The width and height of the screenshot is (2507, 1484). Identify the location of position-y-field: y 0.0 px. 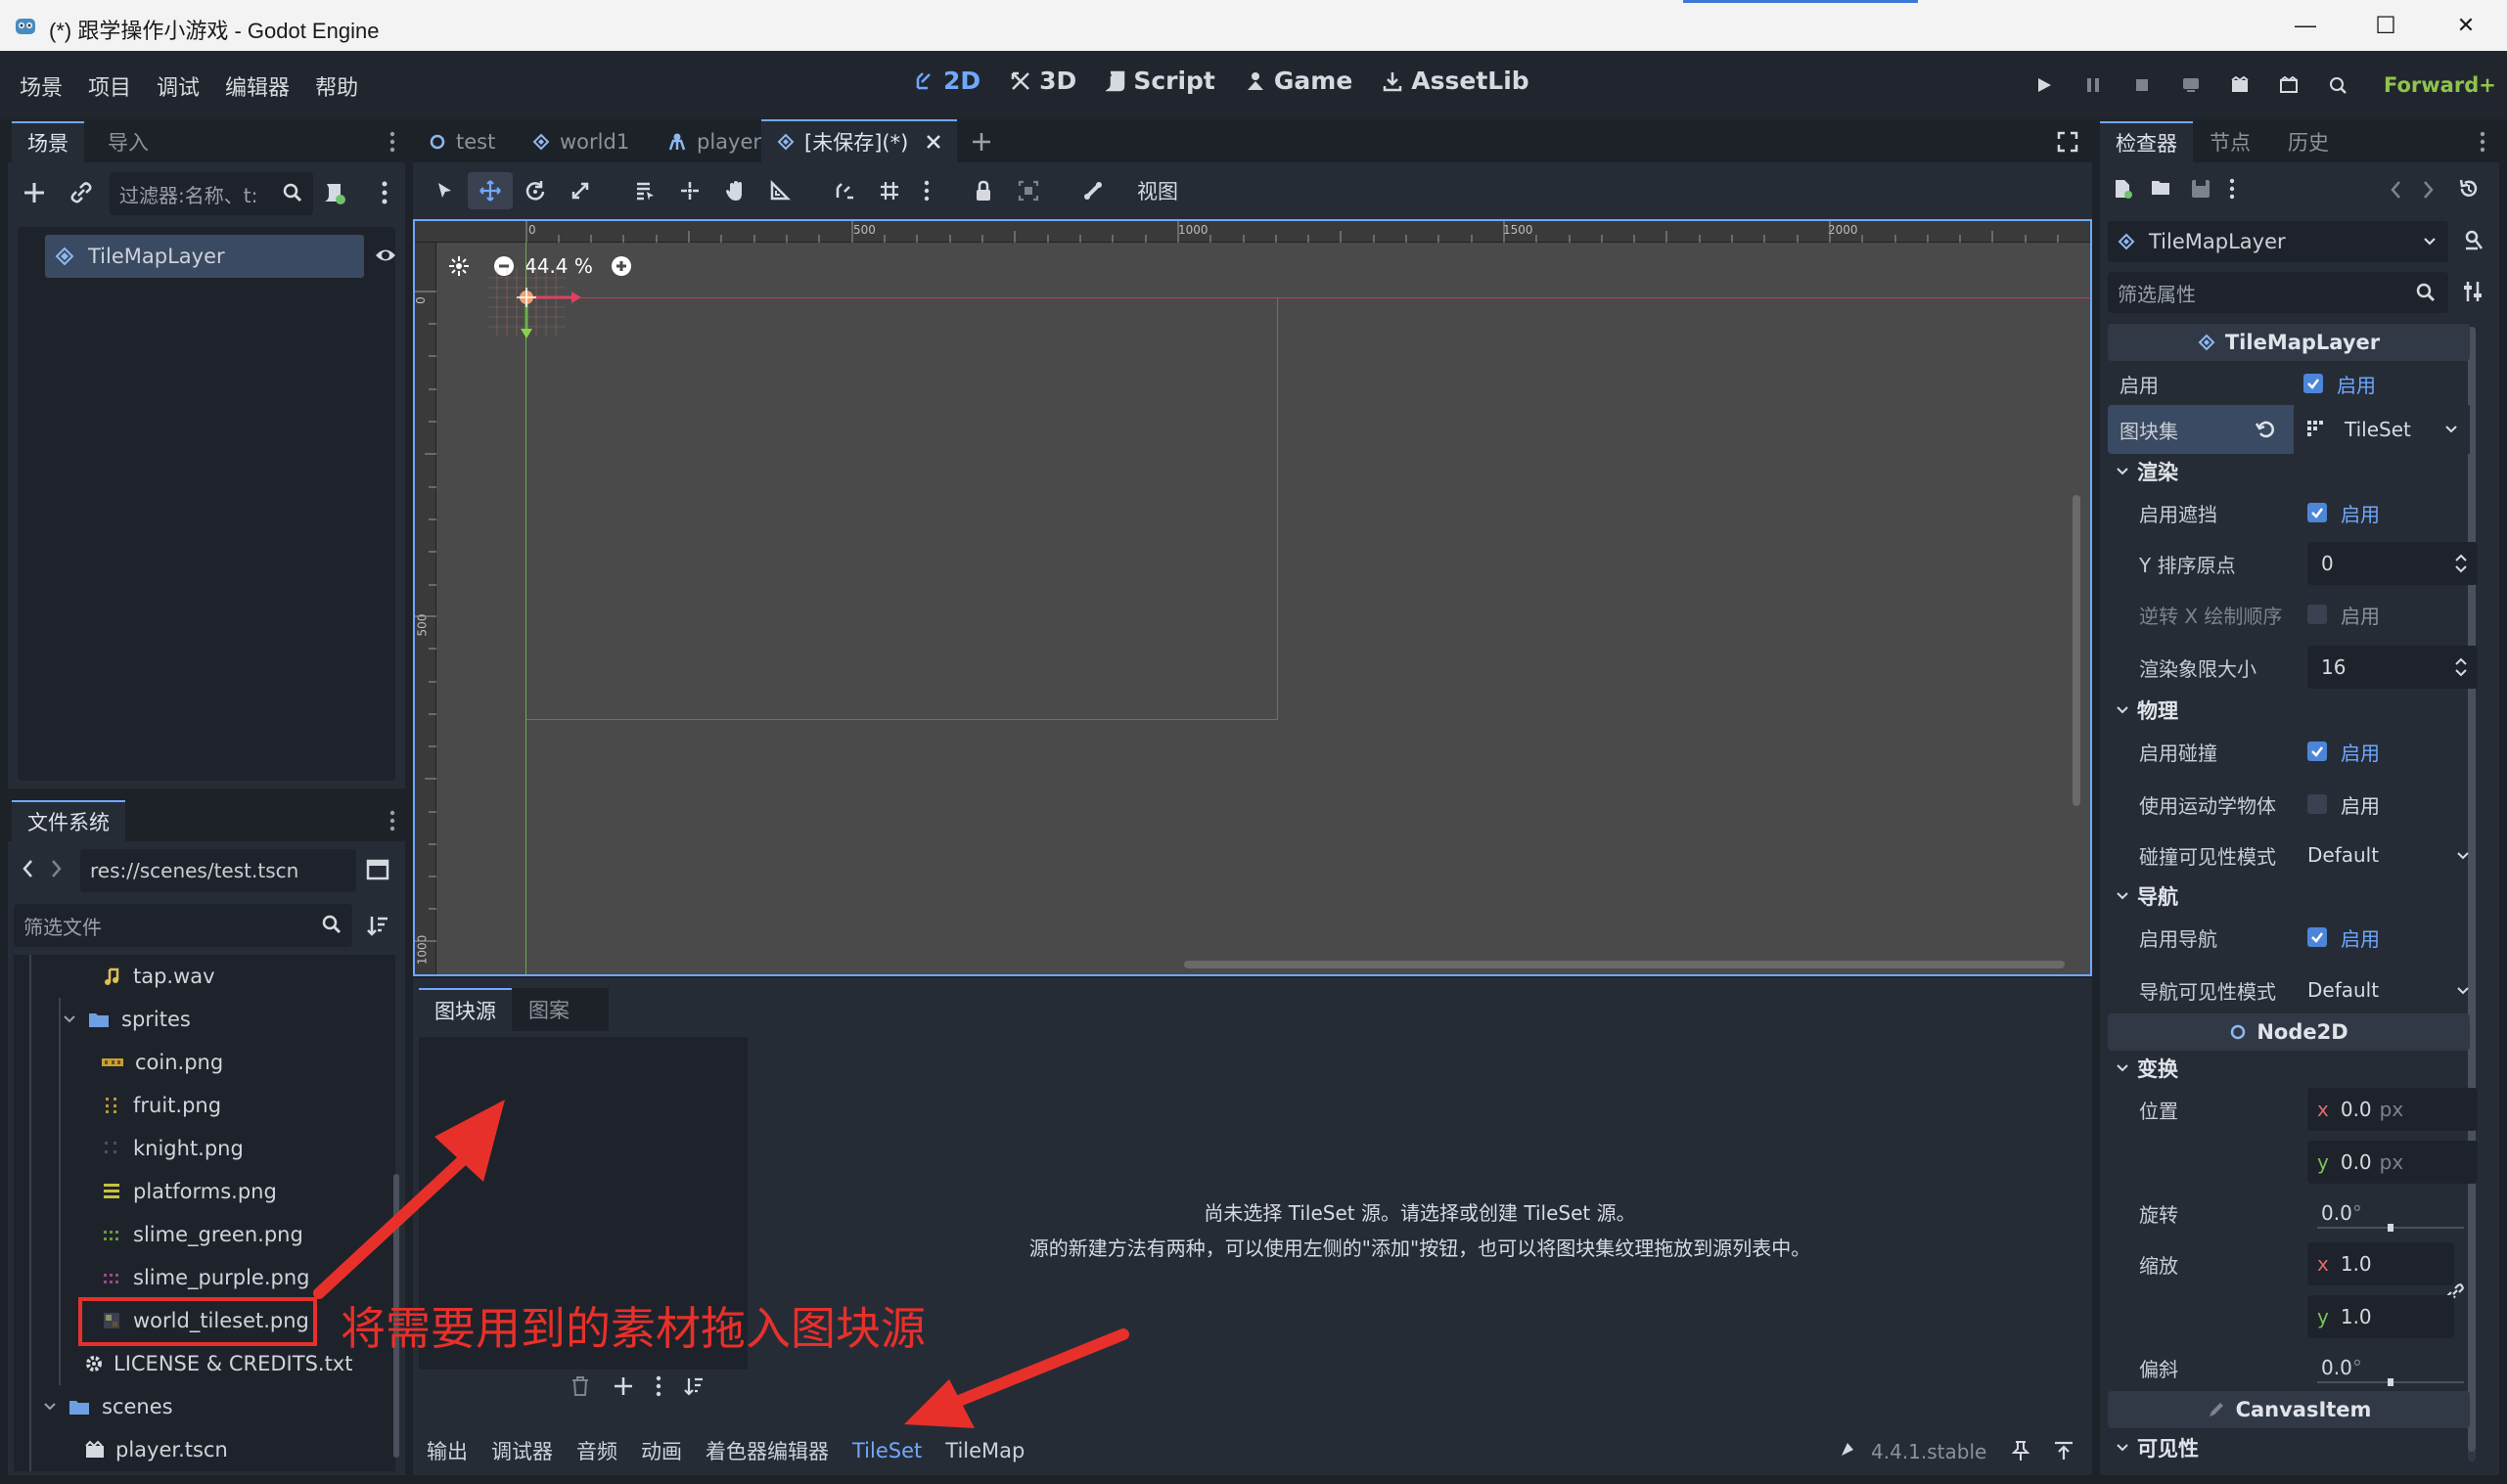
(2392, 1162).